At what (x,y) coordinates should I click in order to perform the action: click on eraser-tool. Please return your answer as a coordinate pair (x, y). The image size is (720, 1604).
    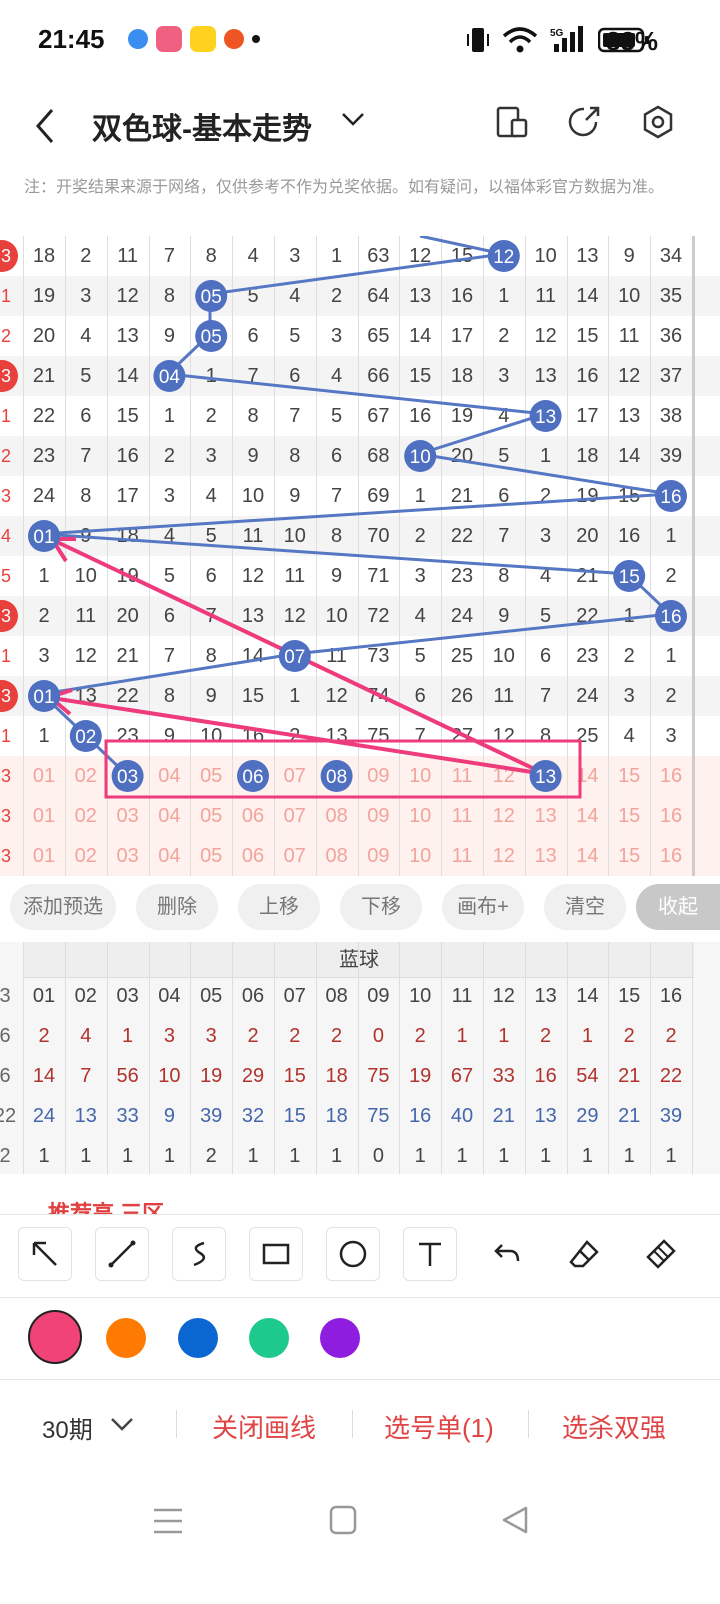
    Looking at the image, I should click on (584, 1254).